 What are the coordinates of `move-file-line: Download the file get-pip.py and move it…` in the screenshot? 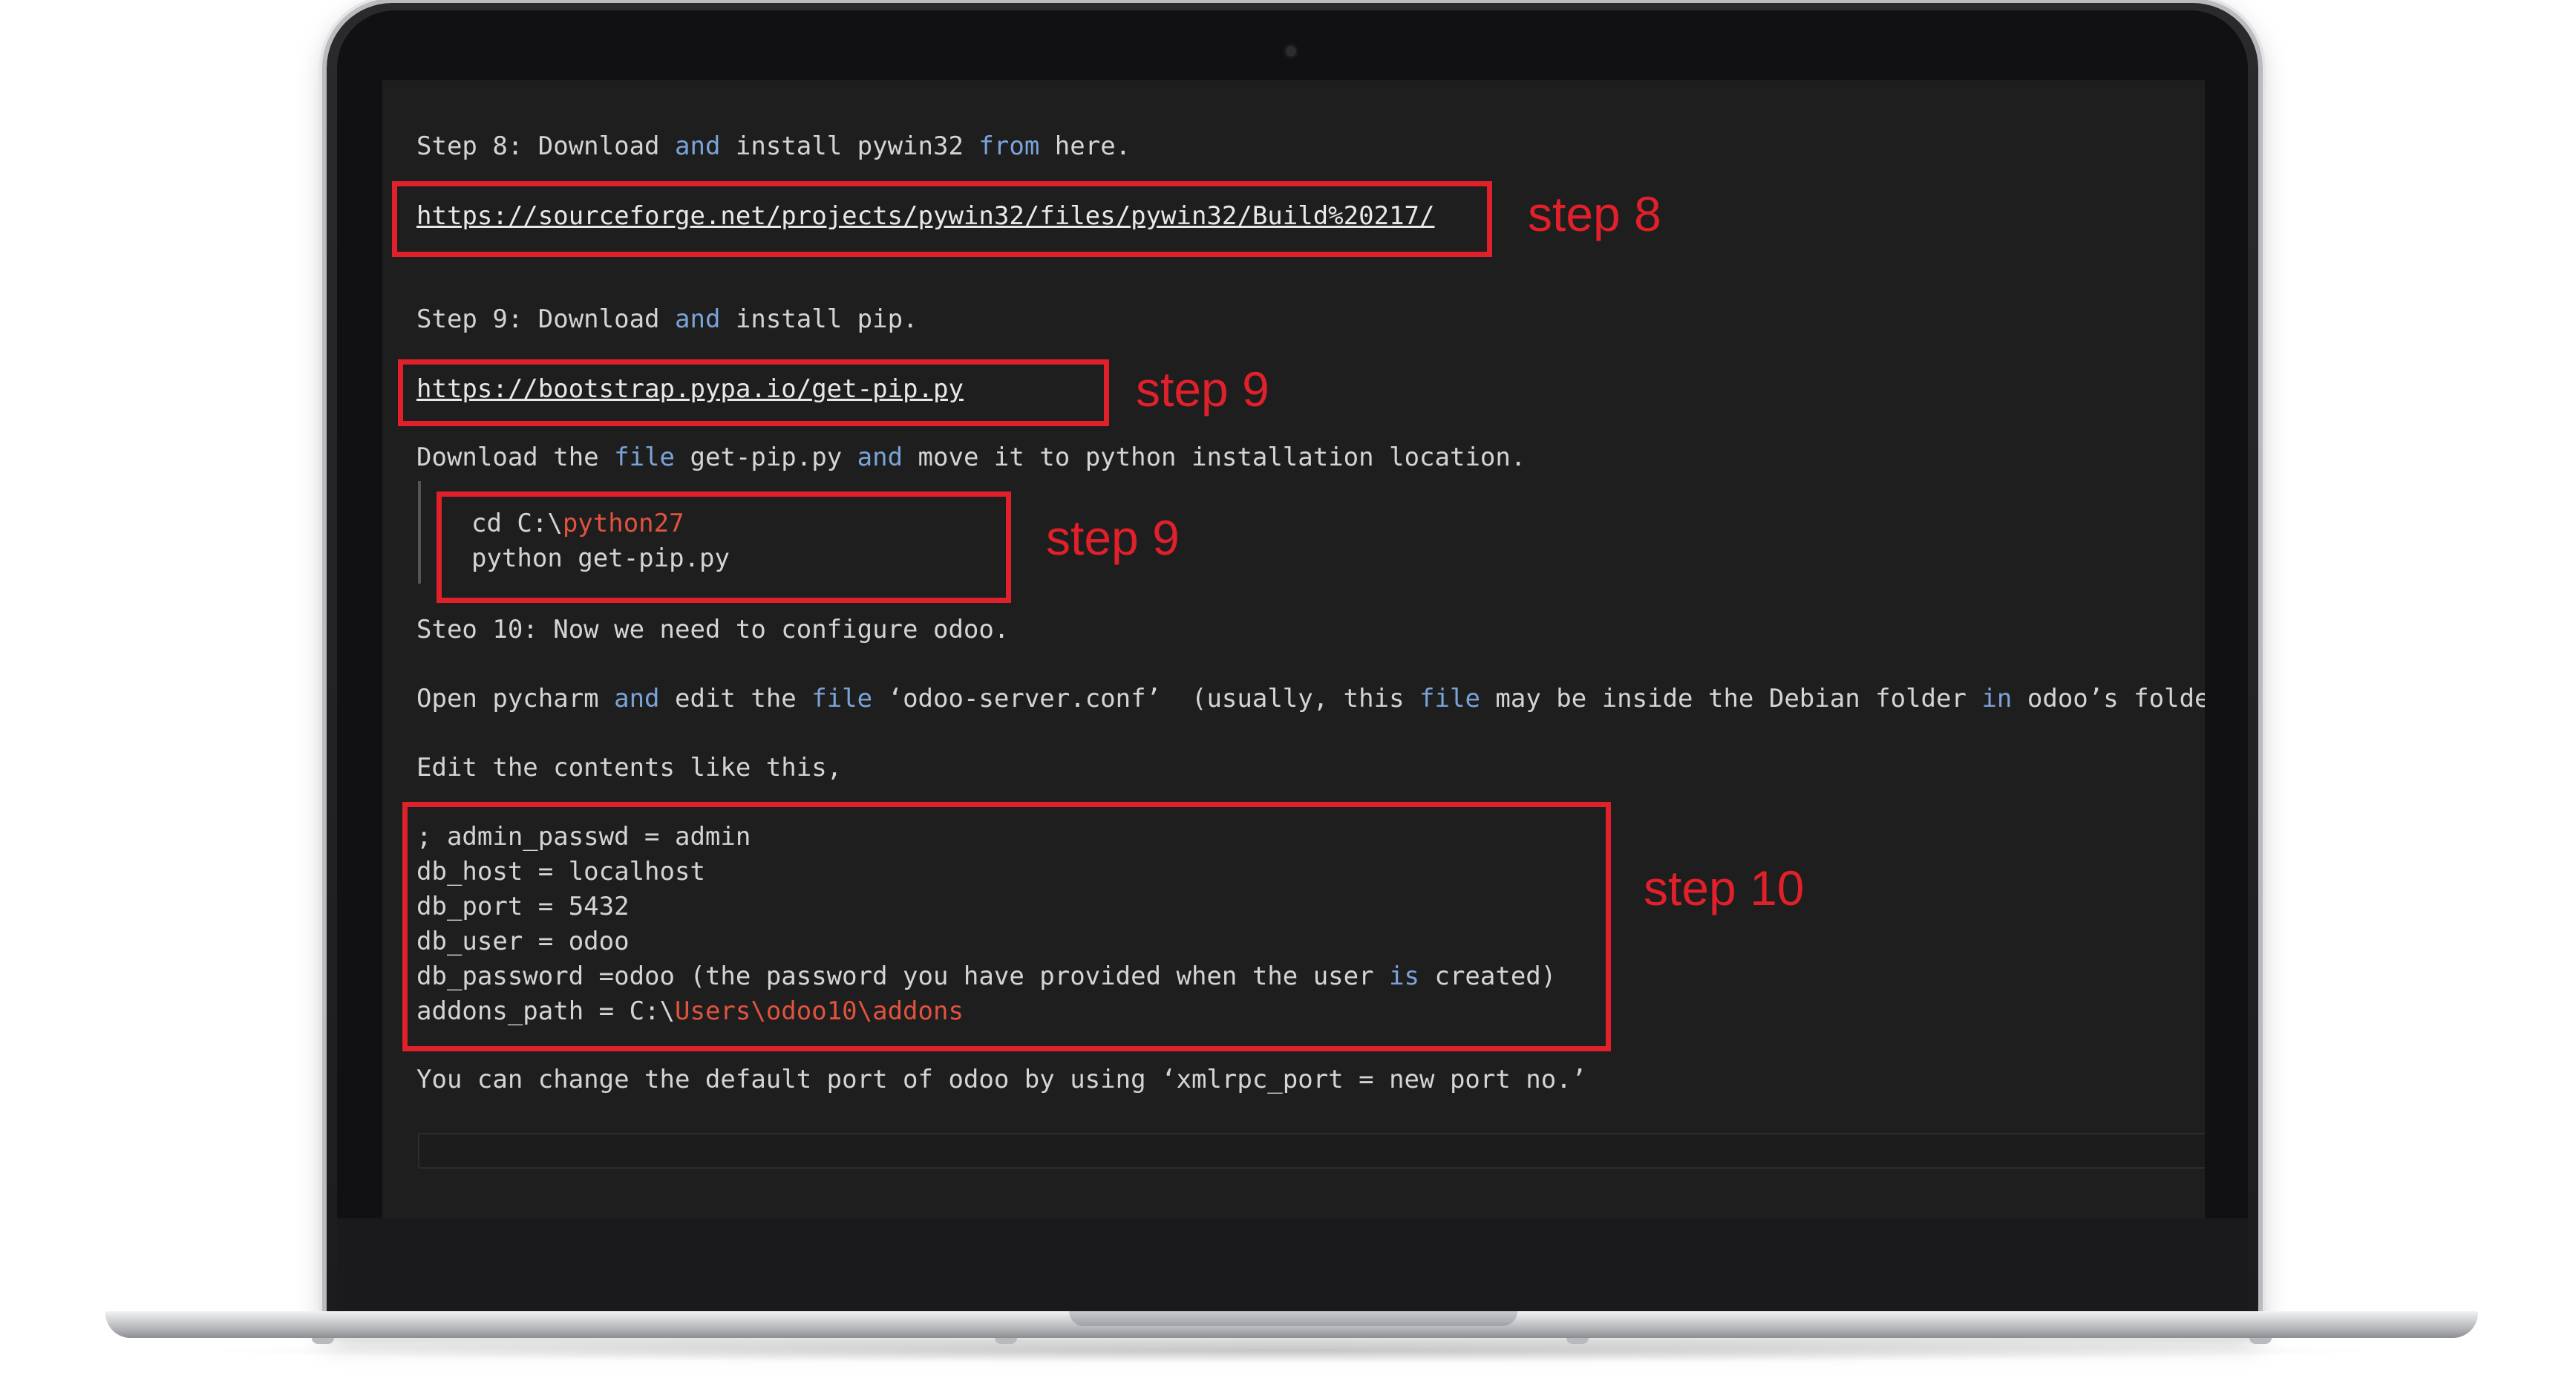 It's located at (971, 457).